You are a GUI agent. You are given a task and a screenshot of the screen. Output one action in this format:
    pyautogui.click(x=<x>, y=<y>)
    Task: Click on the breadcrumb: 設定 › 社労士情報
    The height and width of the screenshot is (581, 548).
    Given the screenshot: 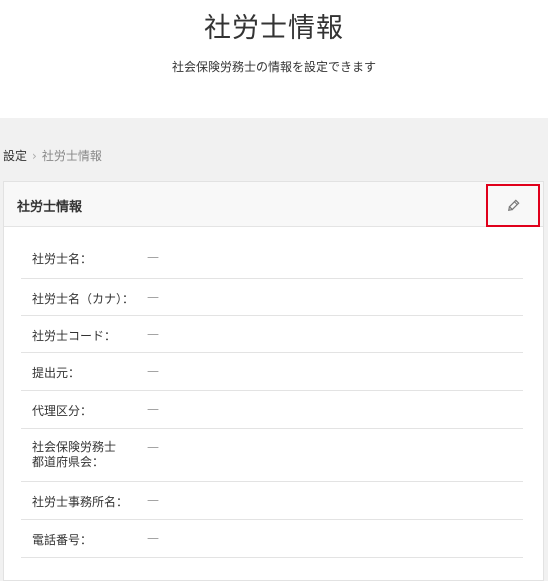 What is the action you would take?
    pyautogui.click(x=52, y=155)
    